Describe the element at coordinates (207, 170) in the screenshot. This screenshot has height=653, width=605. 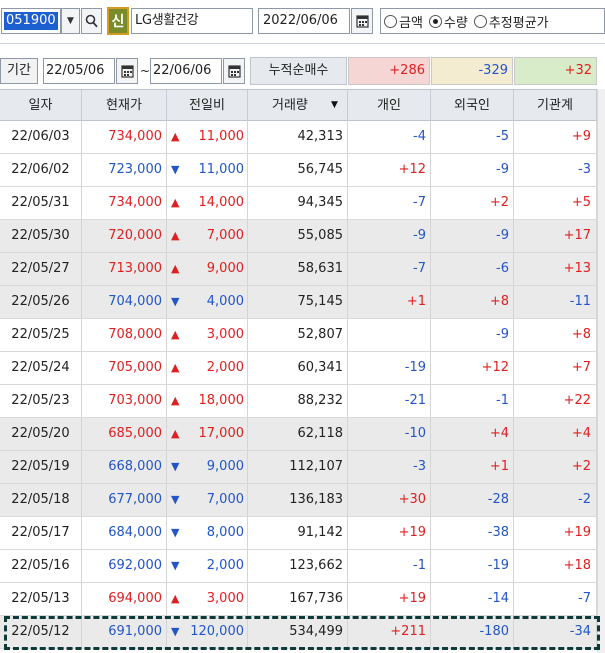
I see `cell-change: ▼ 11,000` at that location.